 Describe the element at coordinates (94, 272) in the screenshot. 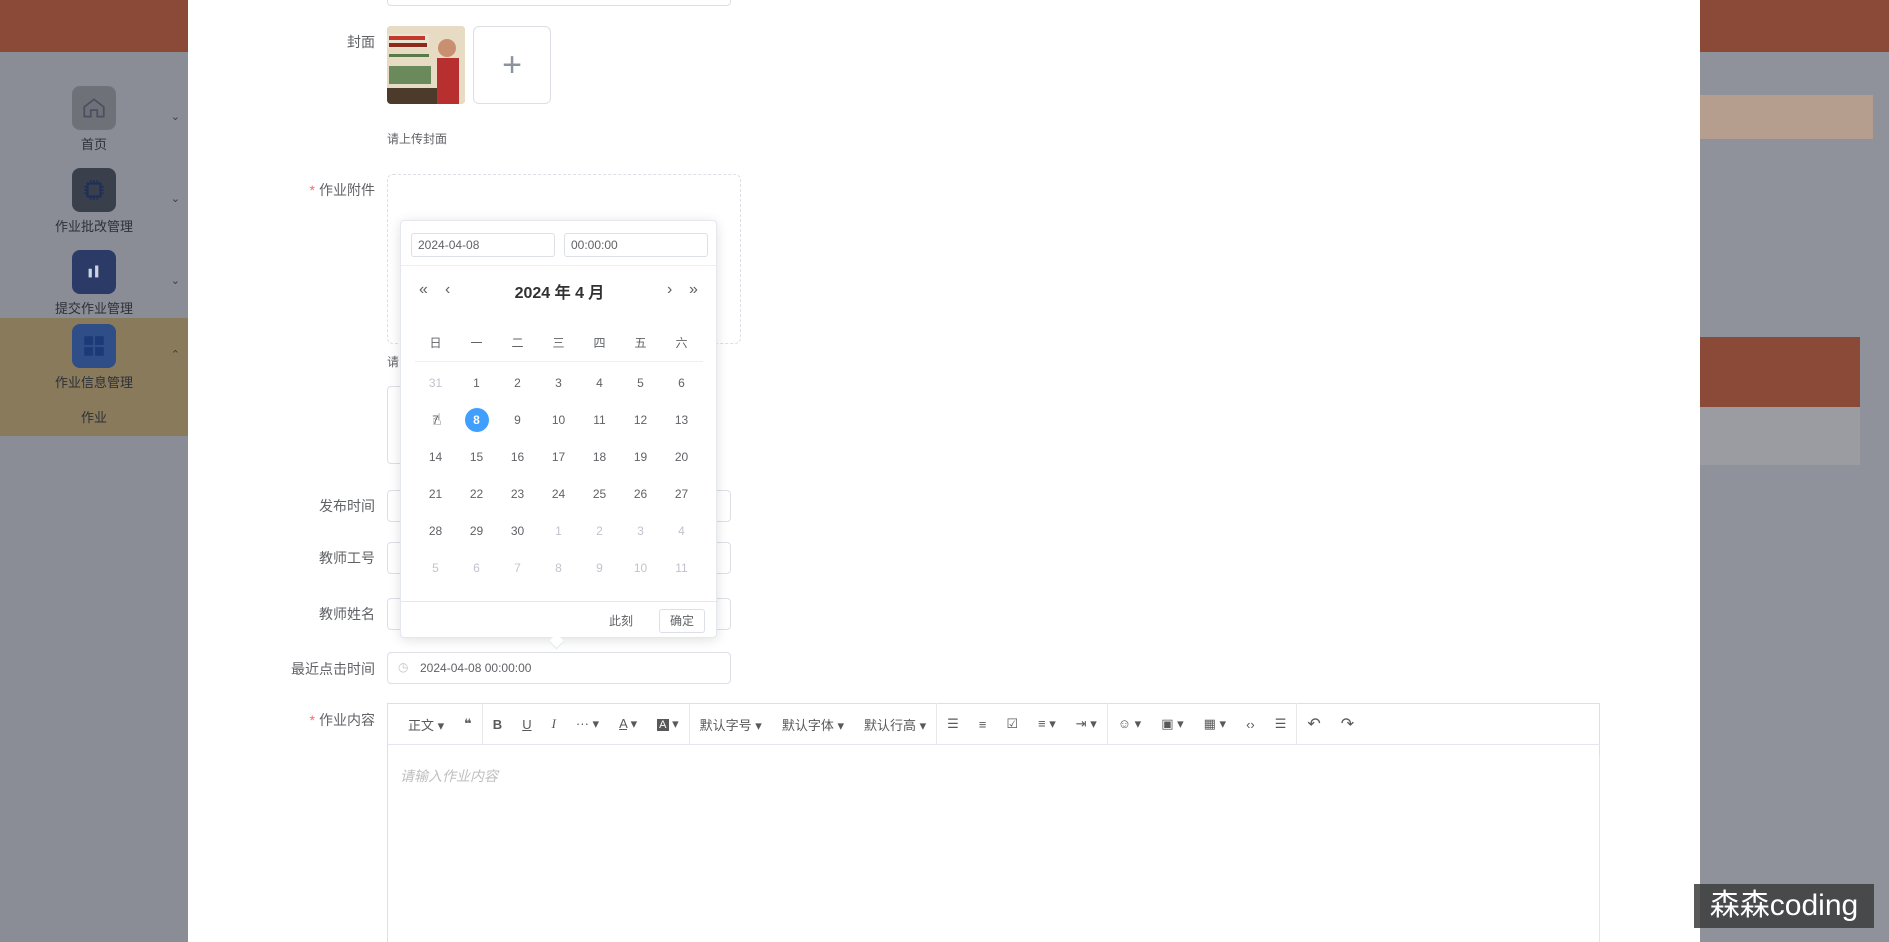

I see `chart-icon` at that location.